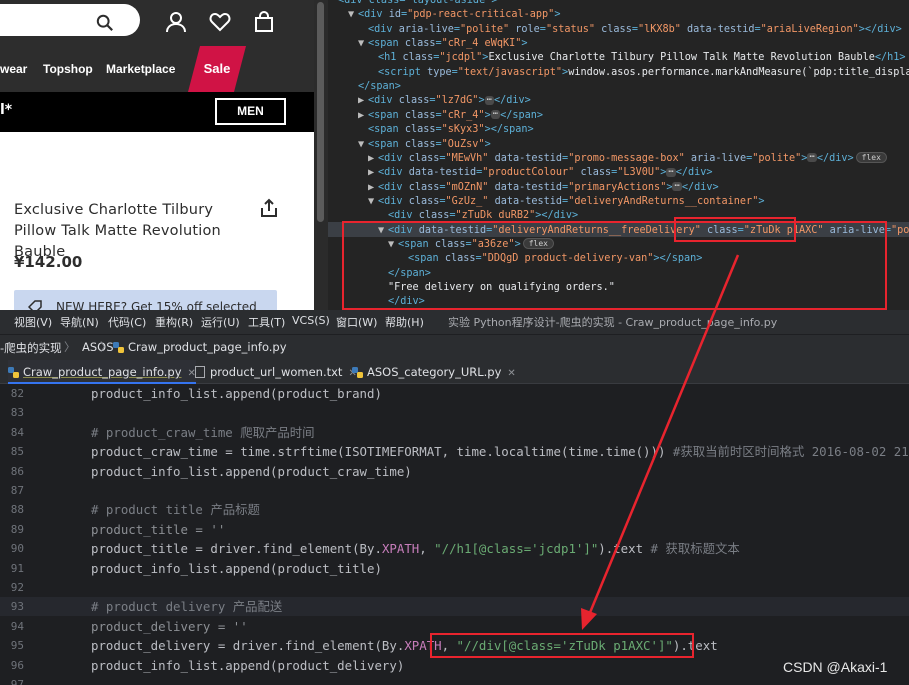 The image size is (909, 685). I want to click on text-file-icon, so click(200, 371).